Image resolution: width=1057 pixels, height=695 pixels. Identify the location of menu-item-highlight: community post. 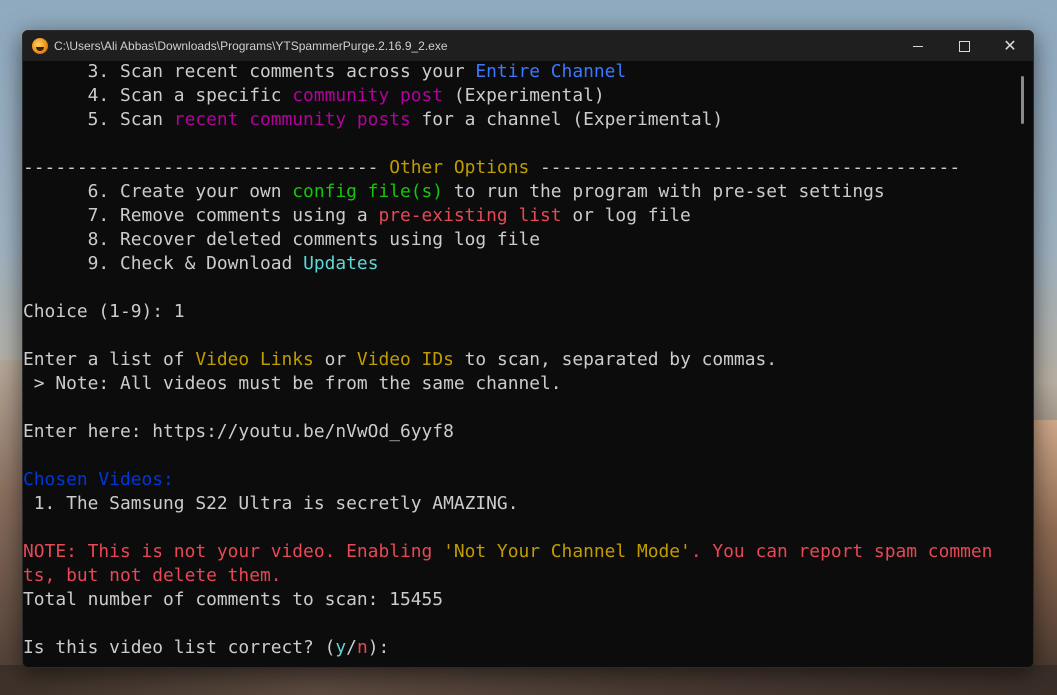
(368, 95).